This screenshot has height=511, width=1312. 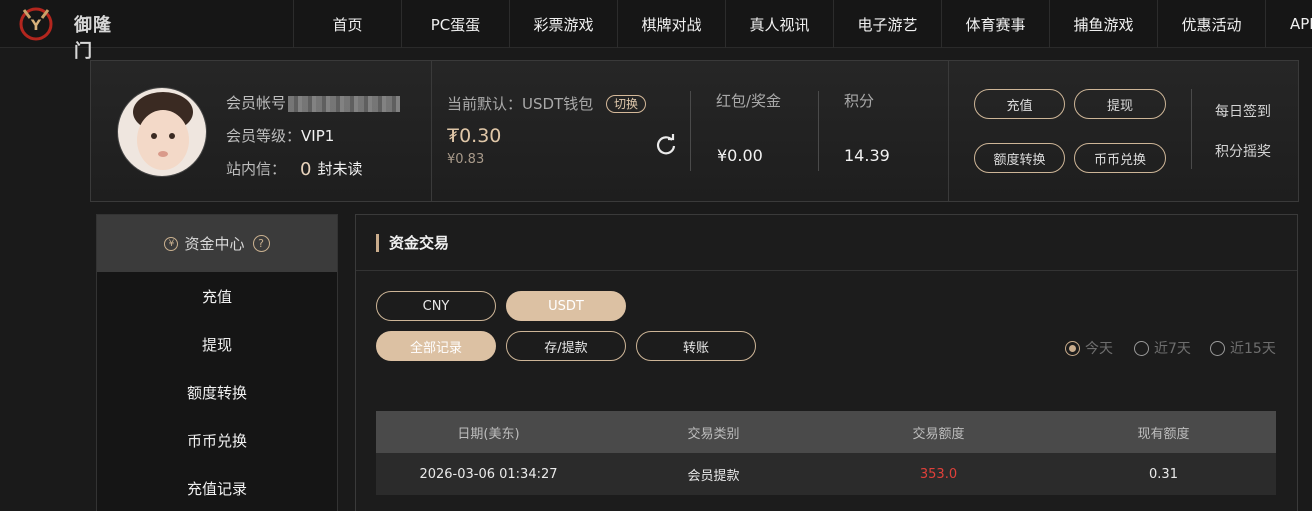 I want to click on nav-fishing: 捕鱼游戏, so click(x=1103, y=24).